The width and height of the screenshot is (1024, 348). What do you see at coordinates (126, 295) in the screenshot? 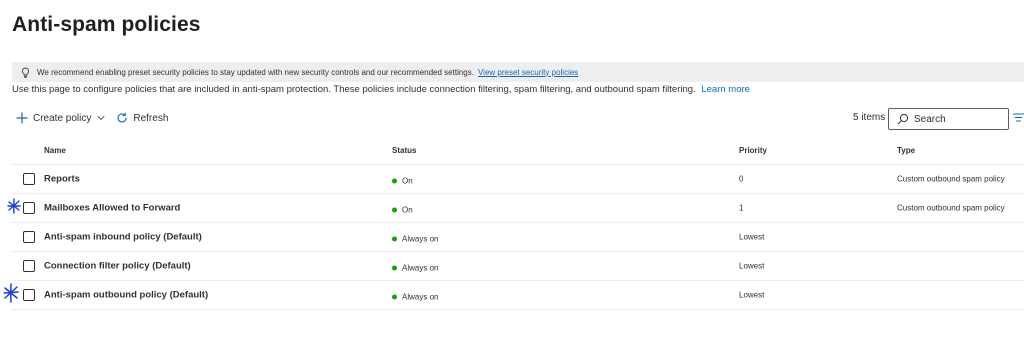
I see `policy-name: Anti-spam outbound policy (Default)` at bounding box center [126, 295].